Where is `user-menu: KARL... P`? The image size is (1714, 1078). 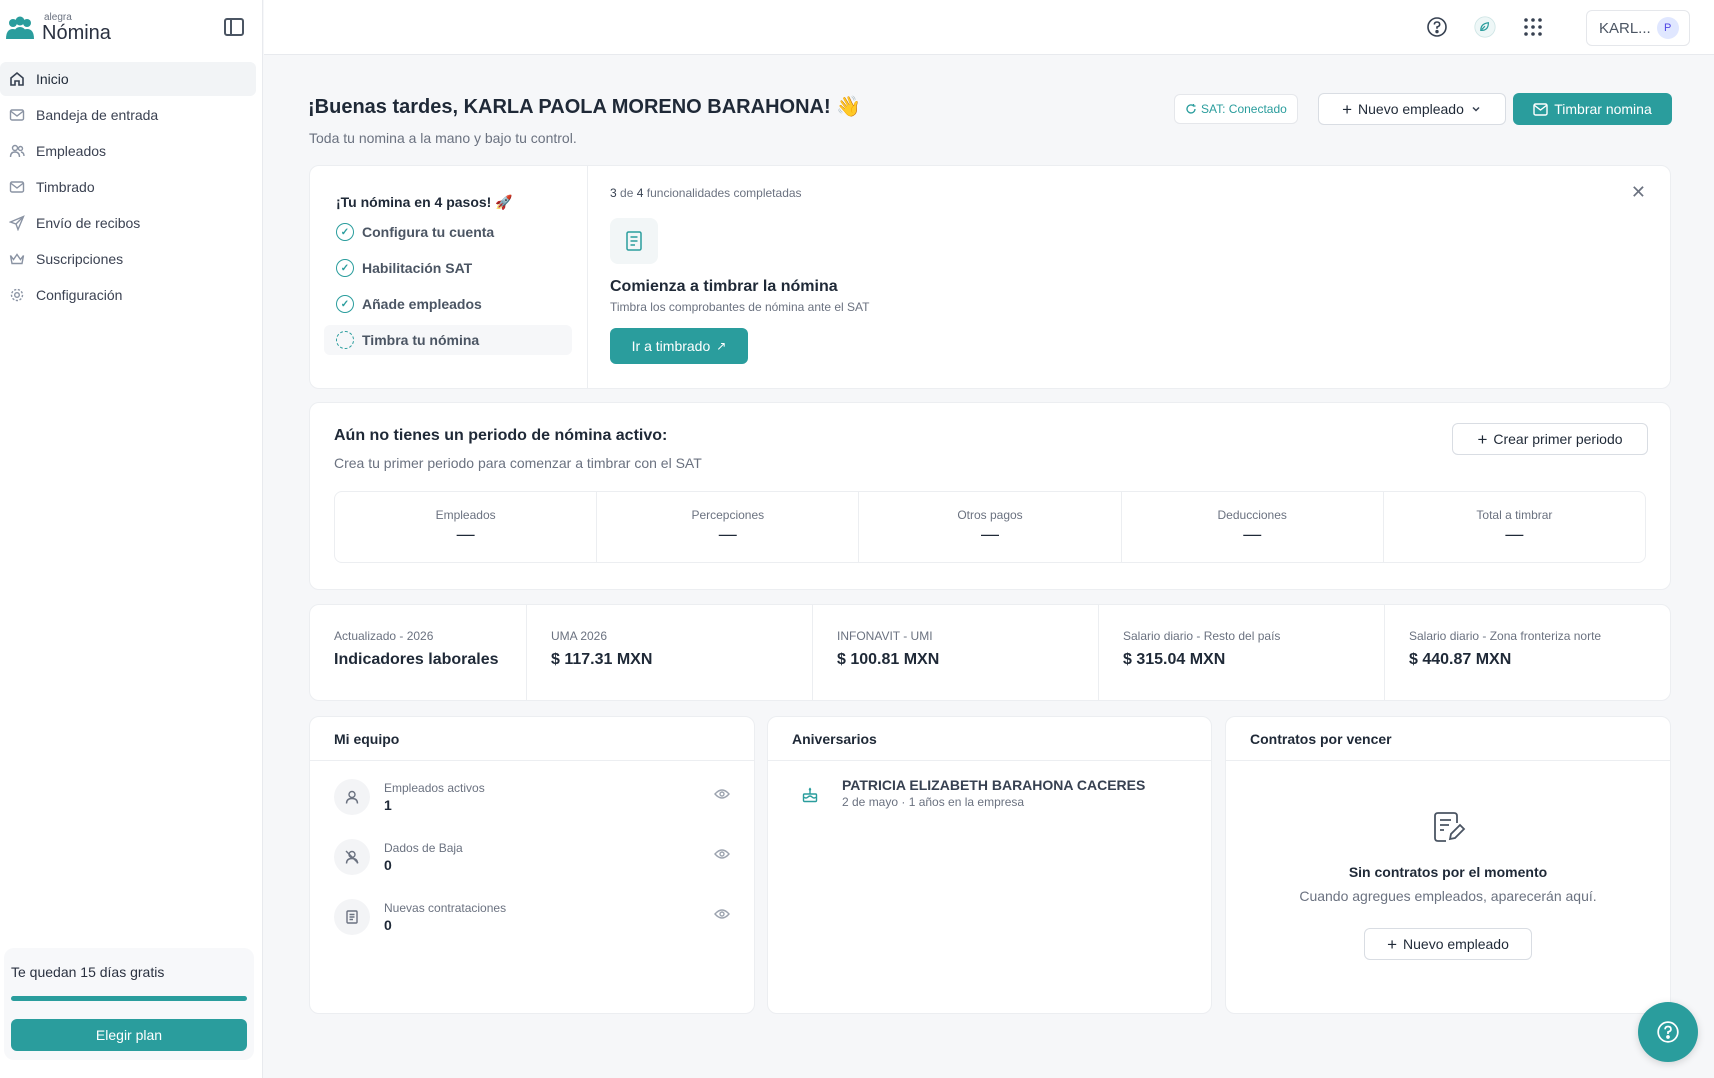 user-menu: KARL... P is located at coordinates (1638, 28).